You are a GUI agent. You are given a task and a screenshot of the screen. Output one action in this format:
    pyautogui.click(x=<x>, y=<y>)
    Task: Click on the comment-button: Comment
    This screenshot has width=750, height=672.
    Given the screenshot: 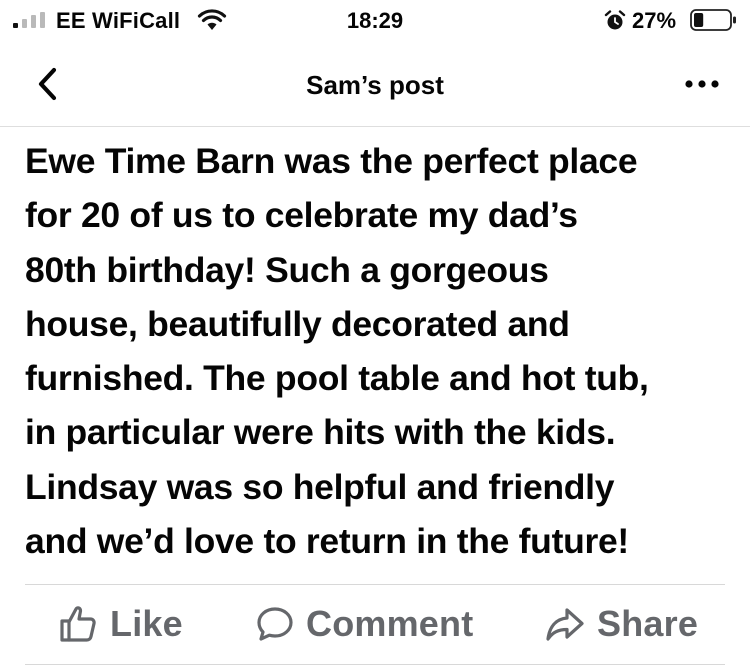 What is the action you would take?
    pyautogui.click(x=364, y=624)
    